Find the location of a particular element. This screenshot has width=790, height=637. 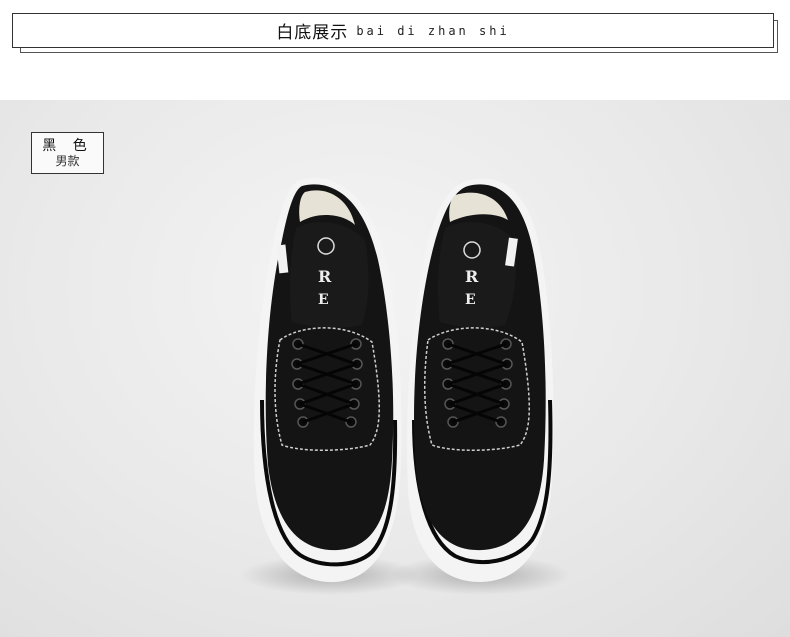

color-name: 黑 色 is located at coordinates (67, 145).